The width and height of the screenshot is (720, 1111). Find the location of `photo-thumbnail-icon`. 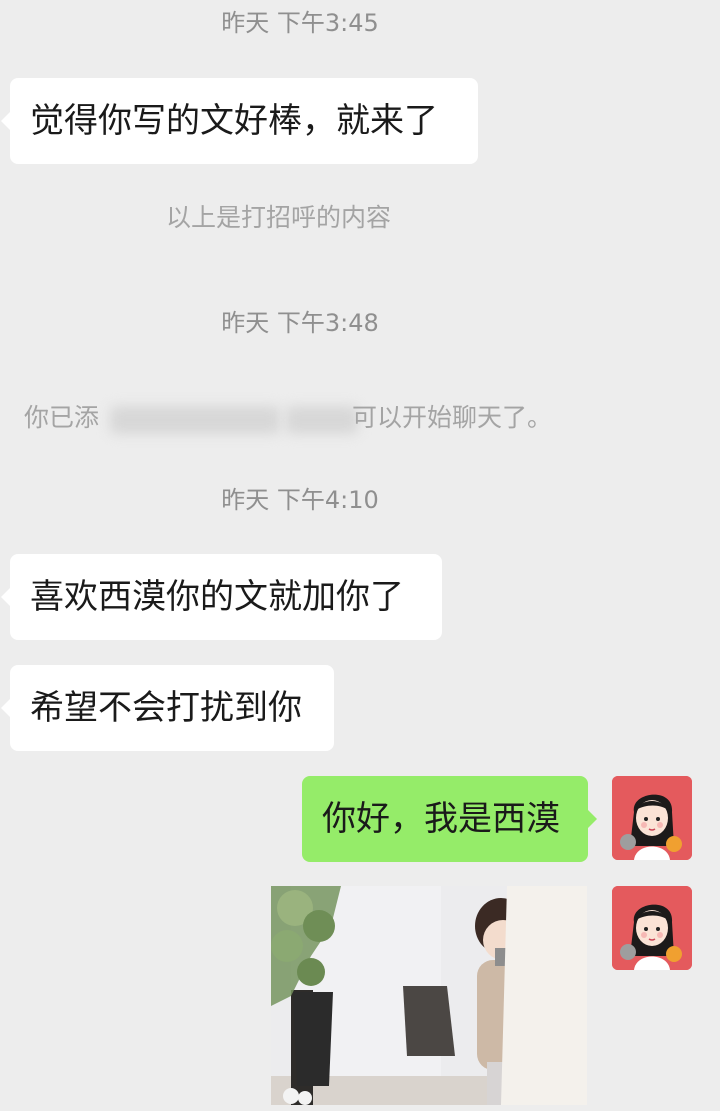

photo-thumbnail-icon is located at coordinates (429, 995).